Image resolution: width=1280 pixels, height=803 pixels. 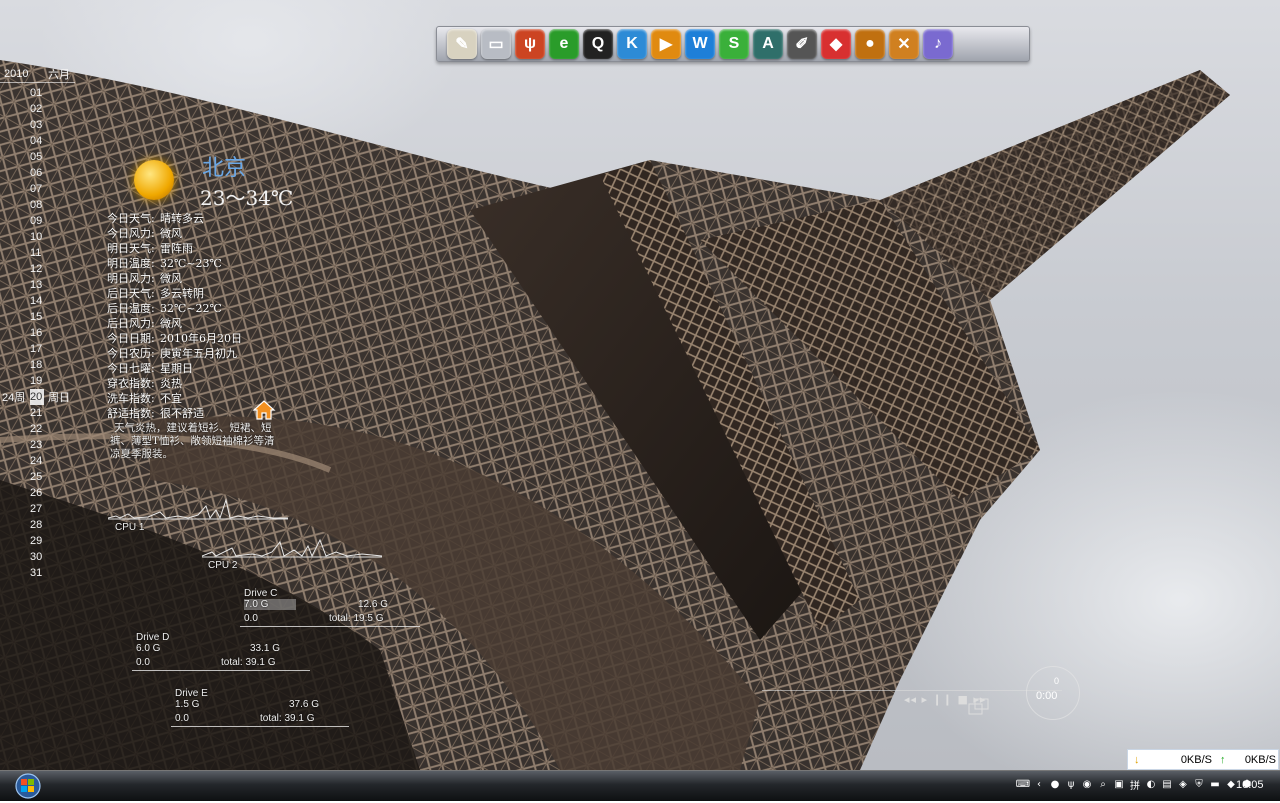 I want to click on weather-advice: 天气炎热，建议着短衫、短裙、短裤、薄型T恤衫、敞领短袖棉衫等清凉夏季服装。, so click(x=192, y=441).